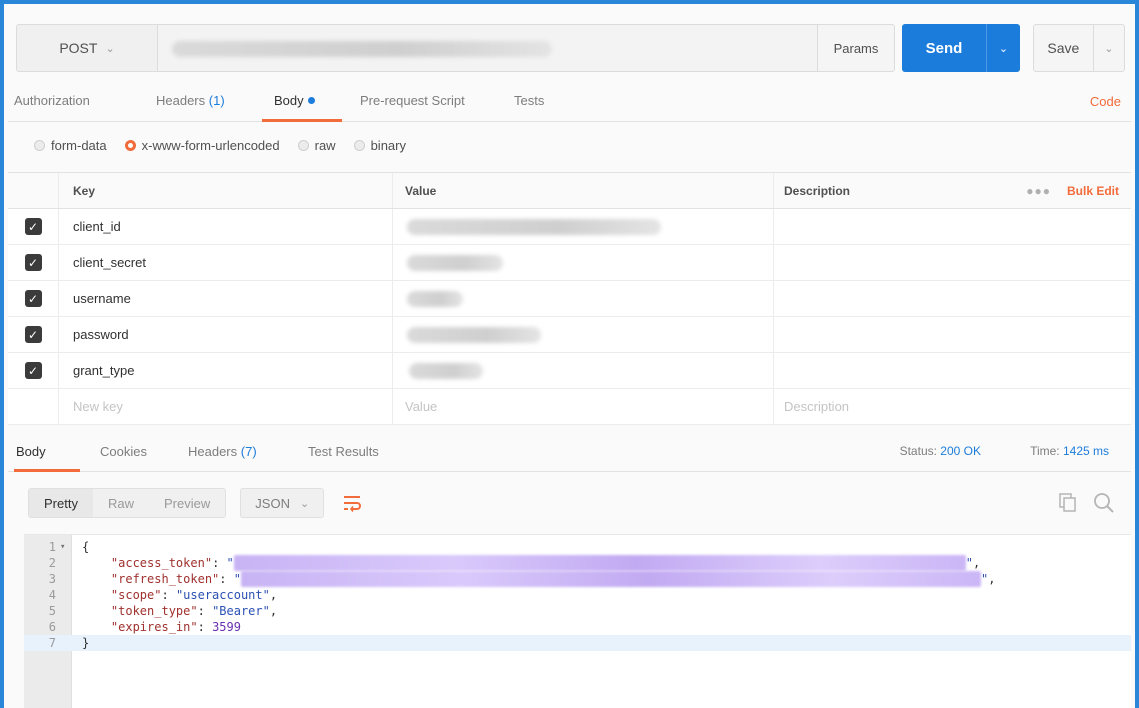  What do you see at coordinates (343, 451) in the screenshot?
I see `tab-test-results: Test Results` at bounding box center [343, 451].